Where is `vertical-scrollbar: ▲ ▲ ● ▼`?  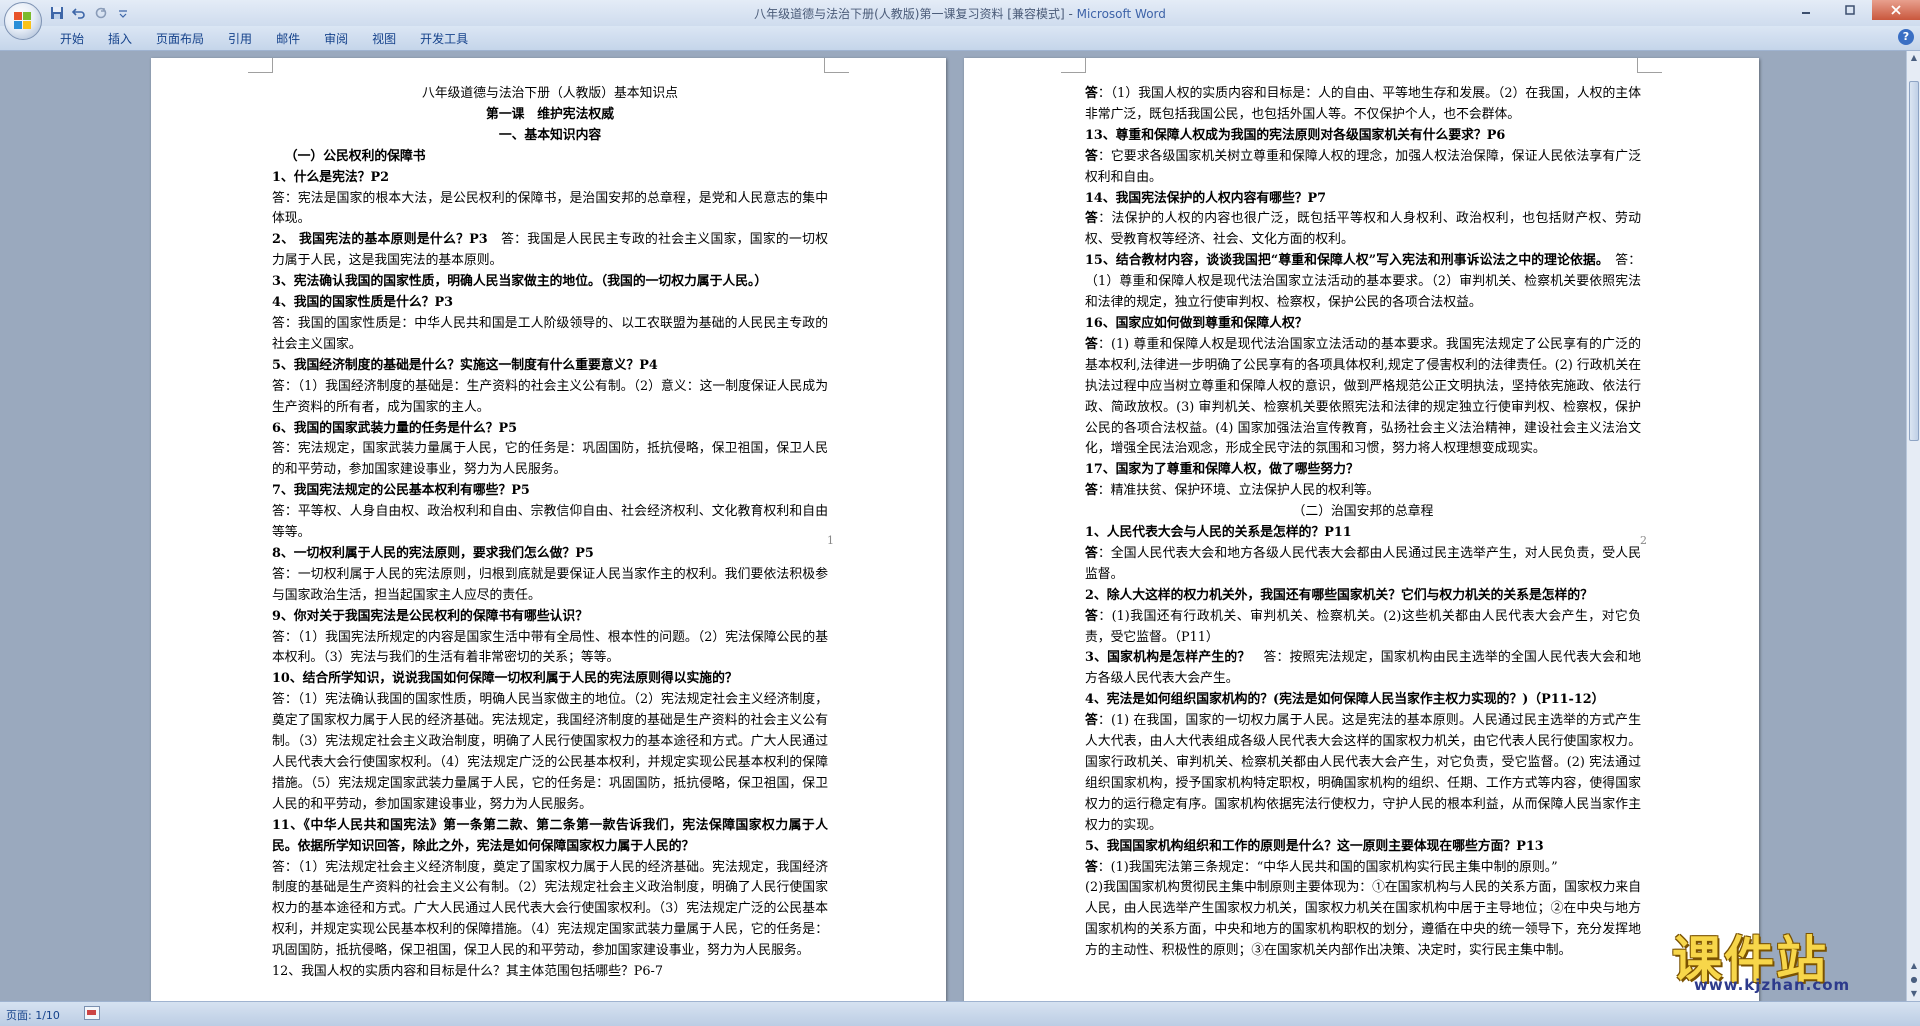
vertical-scrollbar: ▲ ▲ ● ▼ is located at coordinates (1913, 526).